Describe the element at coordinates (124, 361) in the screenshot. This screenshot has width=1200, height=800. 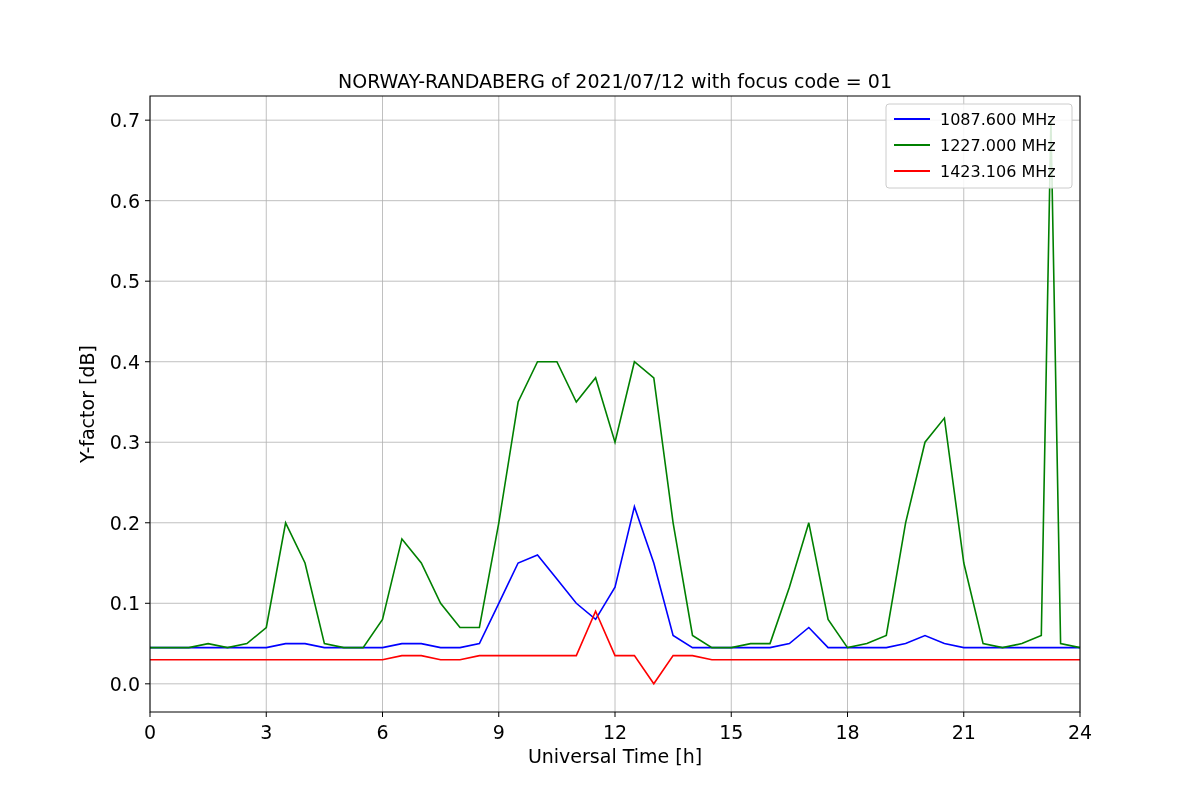
I see `y-tick-label: 0.4` at that location.